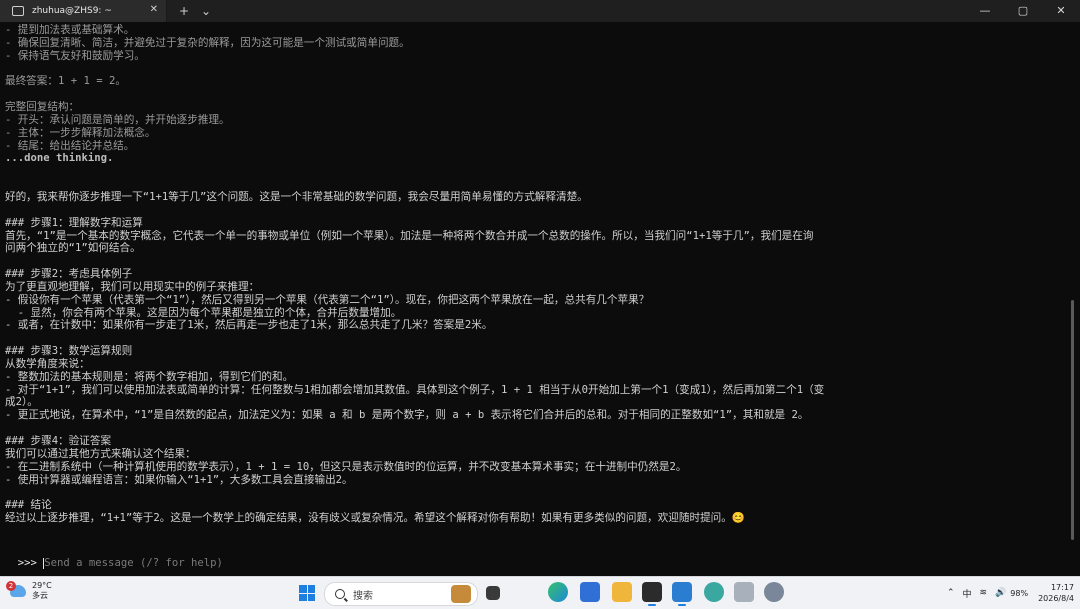  I want to click on terminal-line: ### 步骤1：理解数字和运算, so click(74, 222).